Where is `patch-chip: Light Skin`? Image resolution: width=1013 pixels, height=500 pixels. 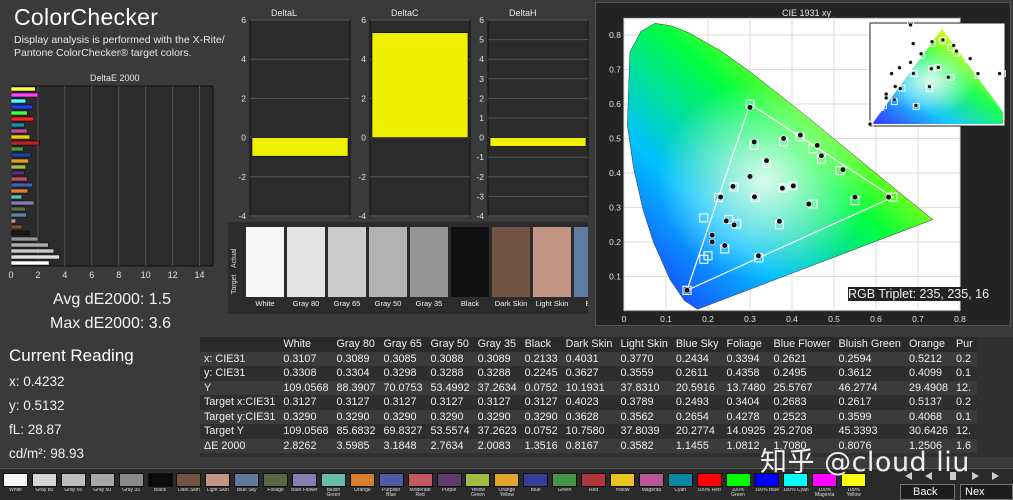 patch-chip: Light Skin is located at coordinates (217, 485).